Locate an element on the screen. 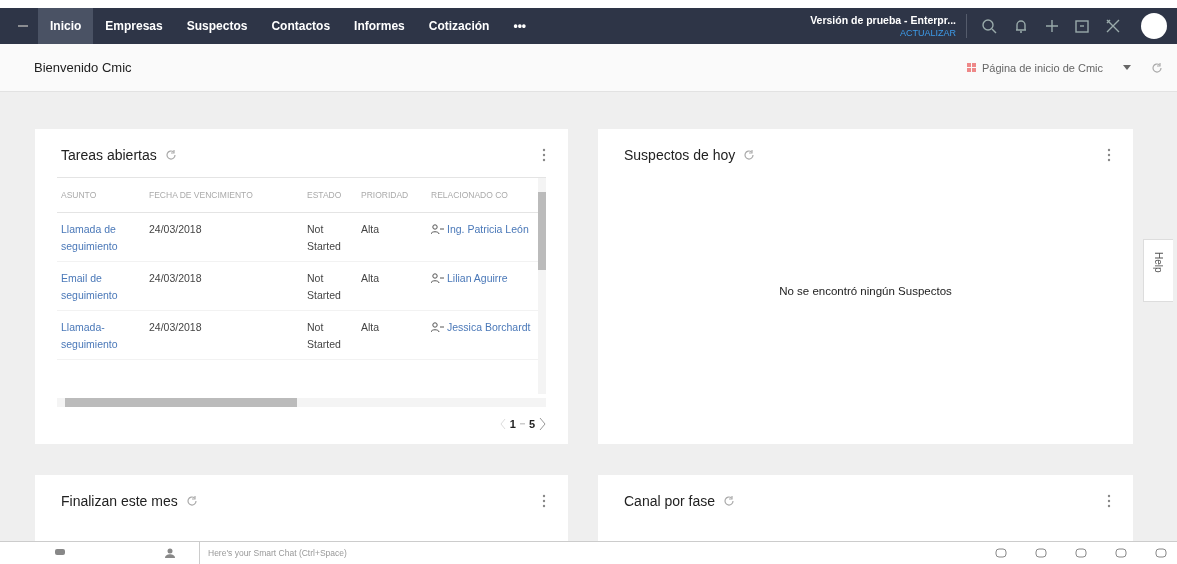 This screenshot has height=564, width=1177. page-range-end: 5 is located at coordinates (531, 424).